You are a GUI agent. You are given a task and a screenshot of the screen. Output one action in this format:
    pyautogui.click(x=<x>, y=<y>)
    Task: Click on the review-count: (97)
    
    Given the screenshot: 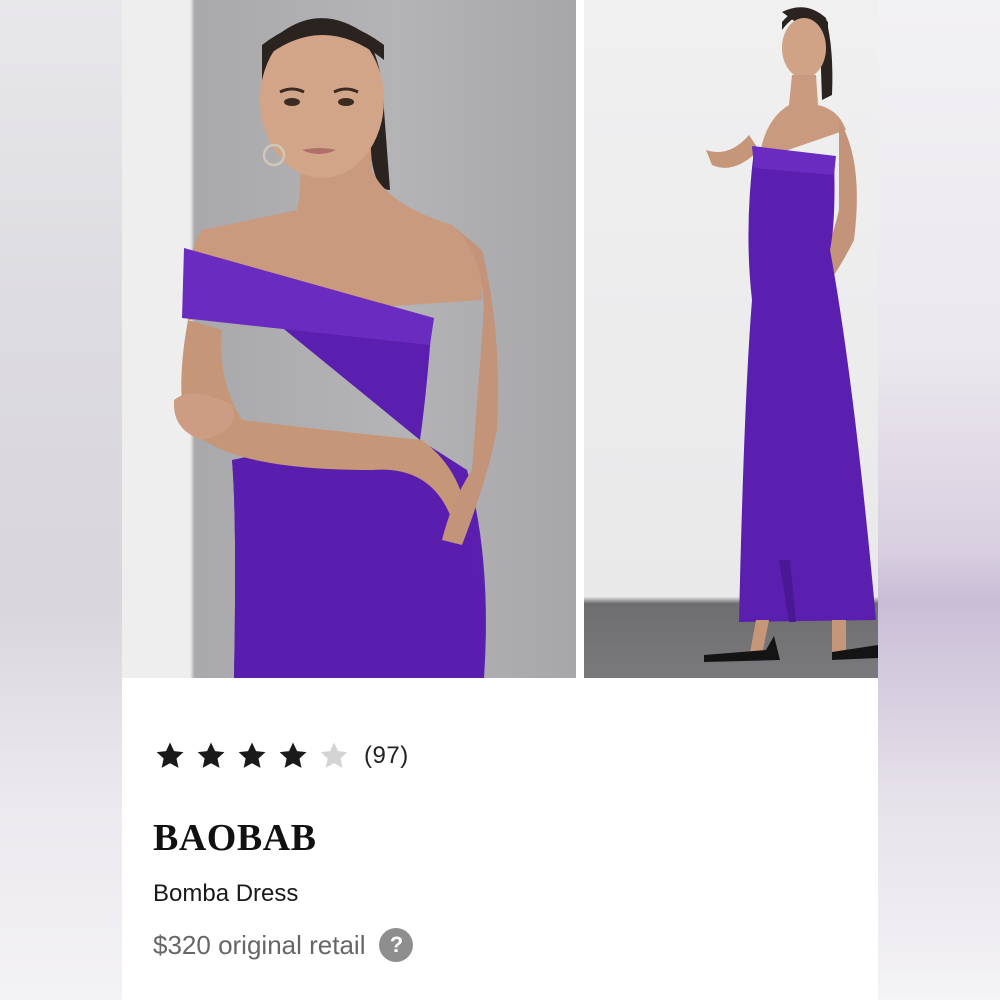 What is the action you would take?
    pyautogui.click(x=386, y=756)
    